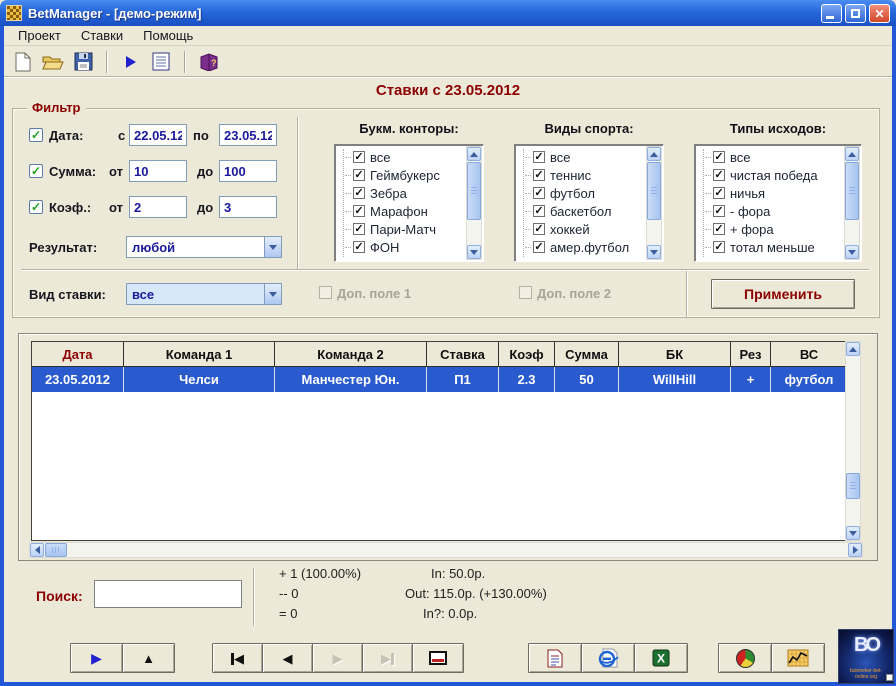  Describe the element at coordinates (37, 550) in the screenshot. I see `scroll-left-button` at that location.